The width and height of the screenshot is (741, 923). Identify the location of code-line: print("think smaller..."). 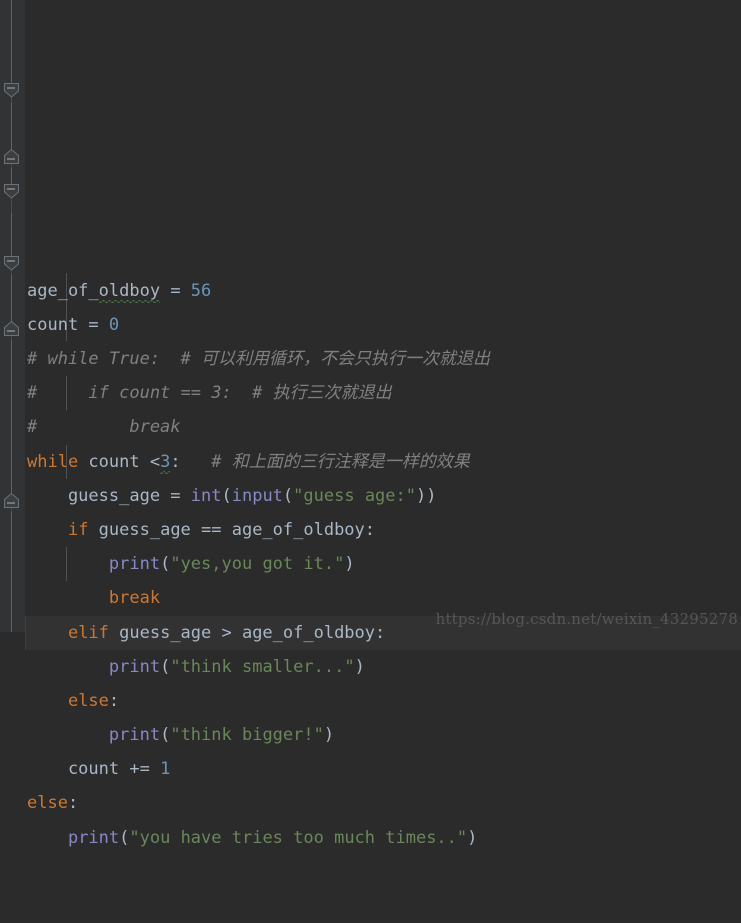
(383, 667).